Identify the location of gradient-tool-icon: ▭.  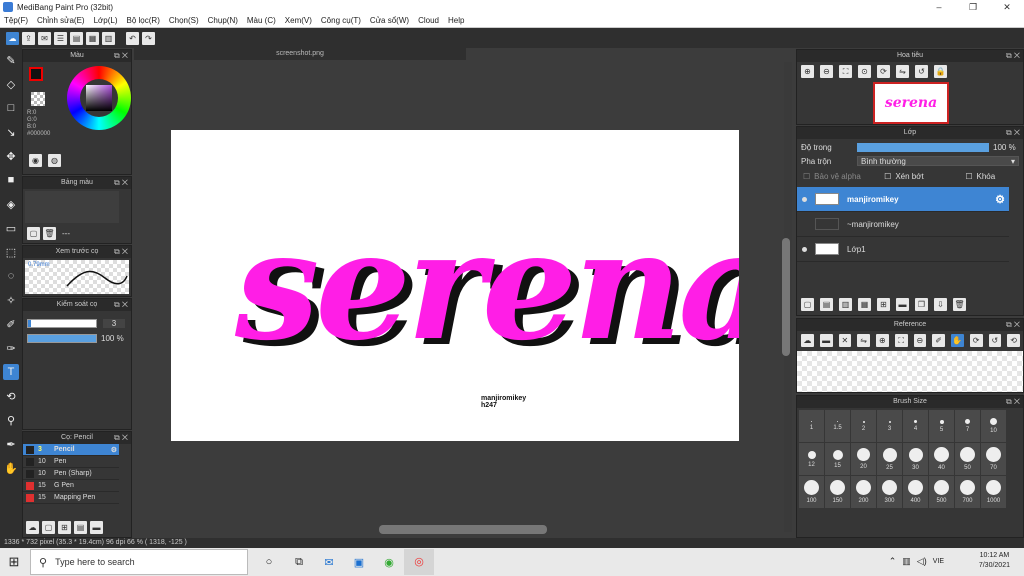
(11, 228).